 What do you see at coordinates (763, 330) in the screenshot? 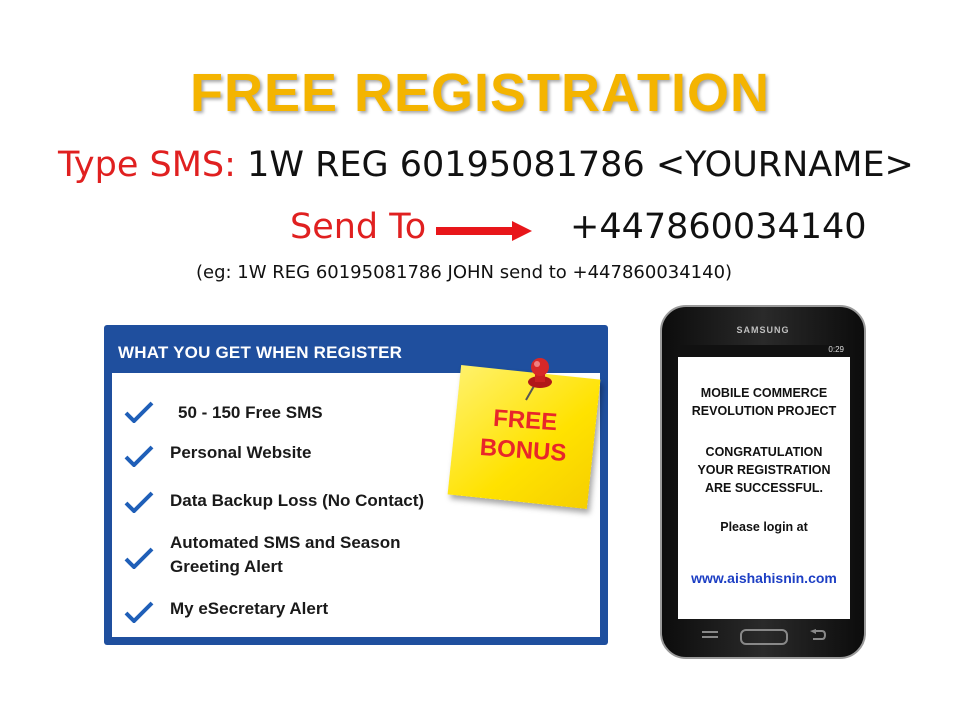
I see `phone-brand: SAMSUNG` at bounding box center [763, 330].